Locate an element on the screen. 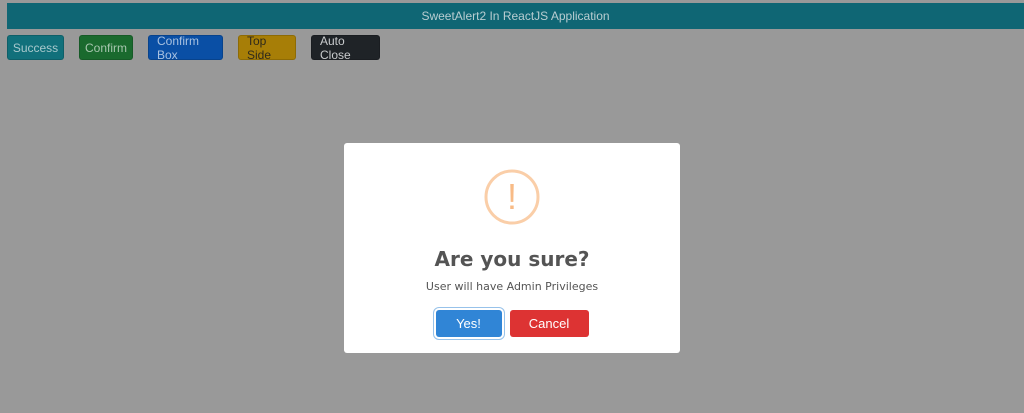 Image resolution: width=1024 pixels, height=413 pixels. warning-glyph: ! is located at coordinates (512, 196).